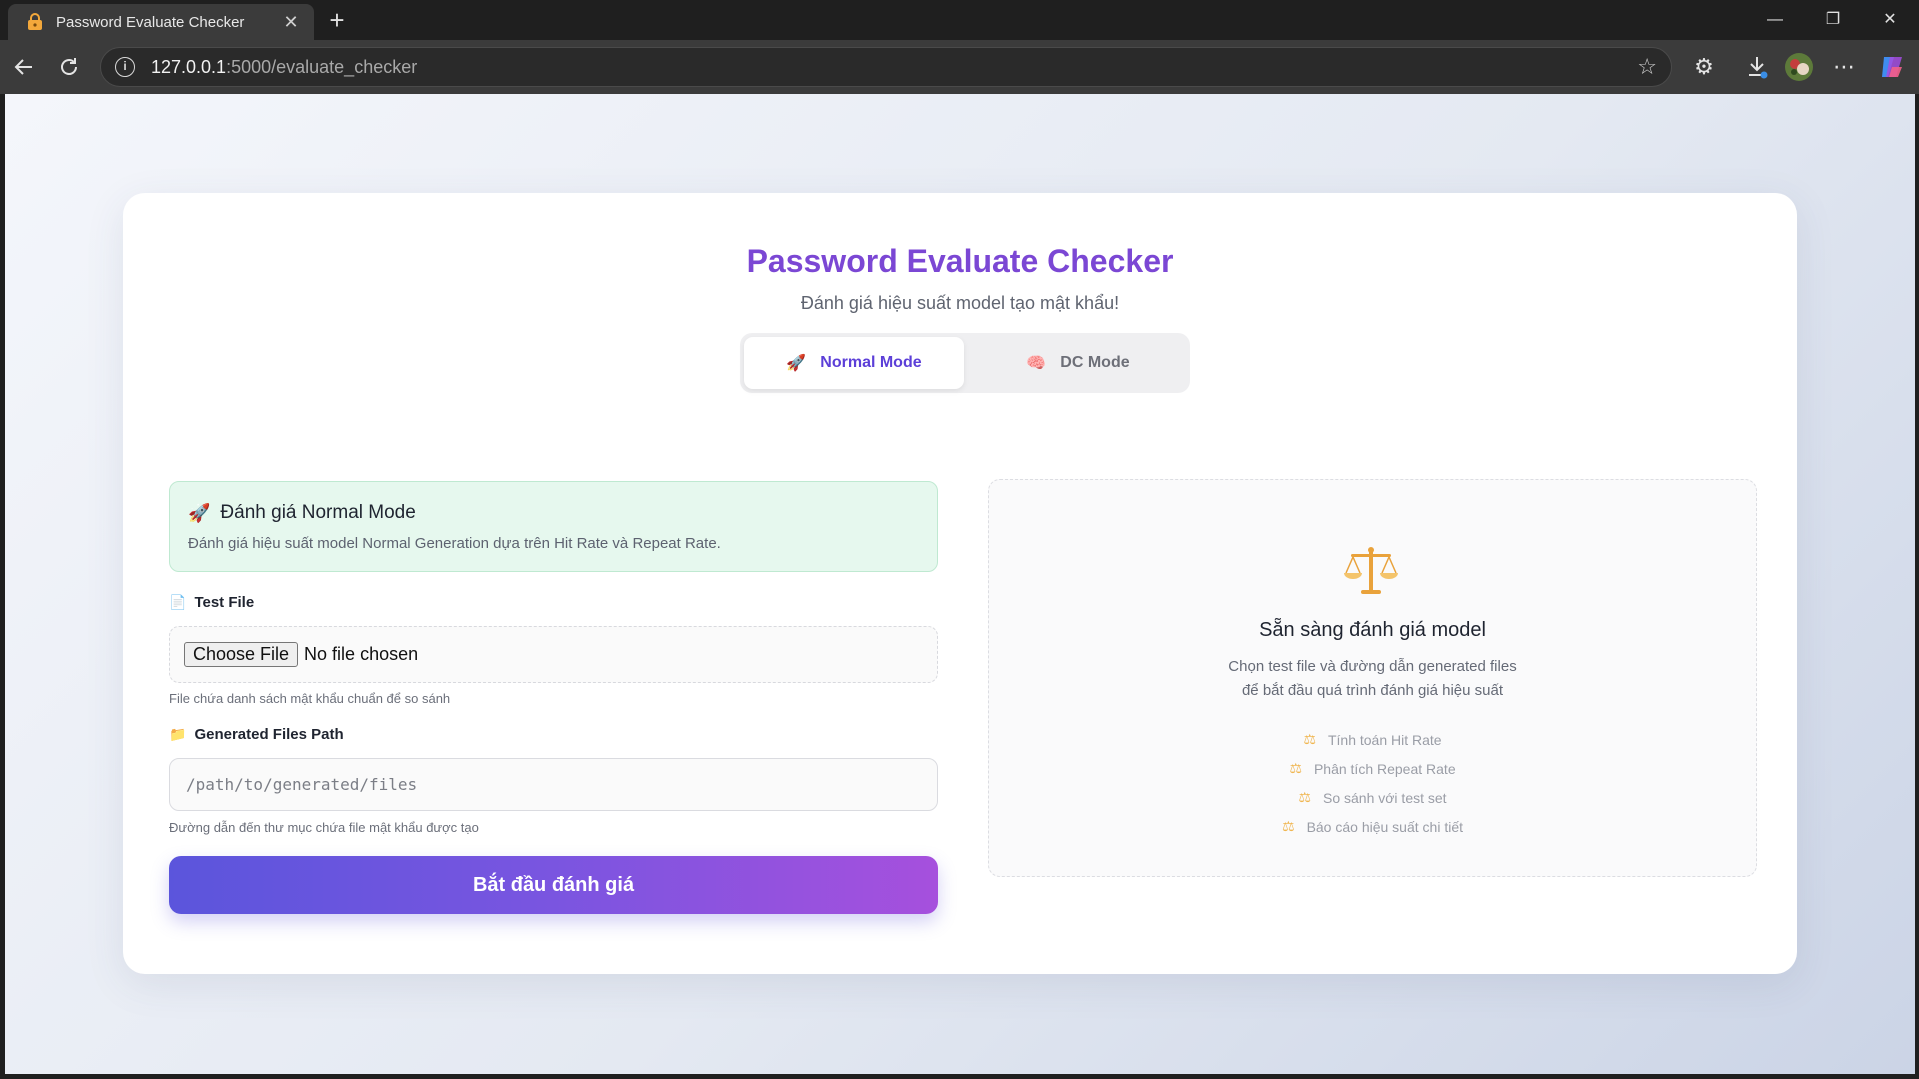 This screenshot has height=1079, width=1919. What do you see at coordinates (35, 22) in the screenshot?
I see `lock-favicon-icon` at bounding box center [35, 22].